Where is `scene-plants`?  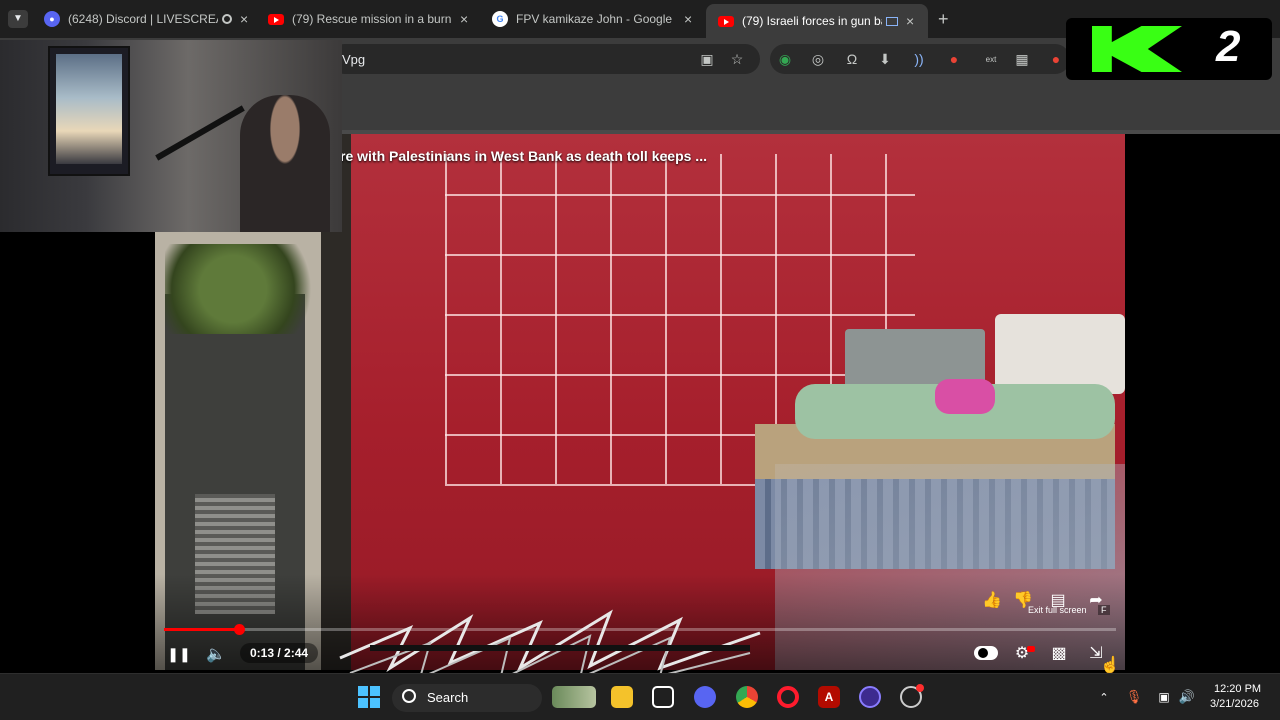
scene-plants is located at coordinates (250, 289).